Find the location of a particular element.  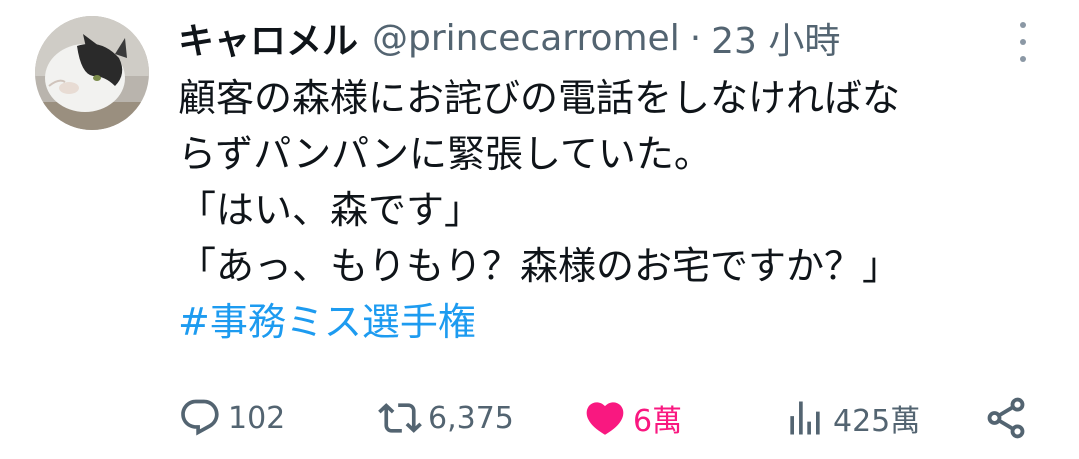

views-button: 425萬 is located at coordinates (851, 418).